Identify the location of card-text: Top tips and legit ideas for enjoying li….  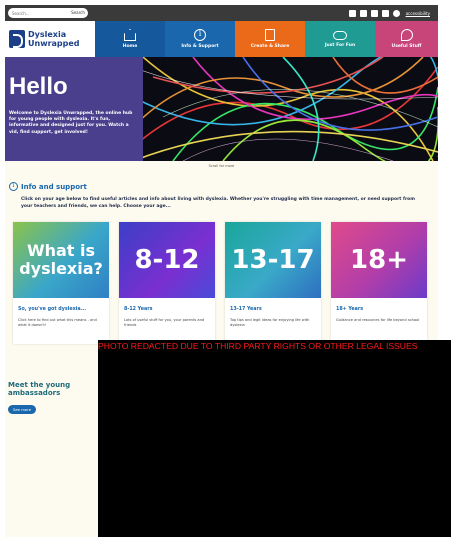
(270, 322).